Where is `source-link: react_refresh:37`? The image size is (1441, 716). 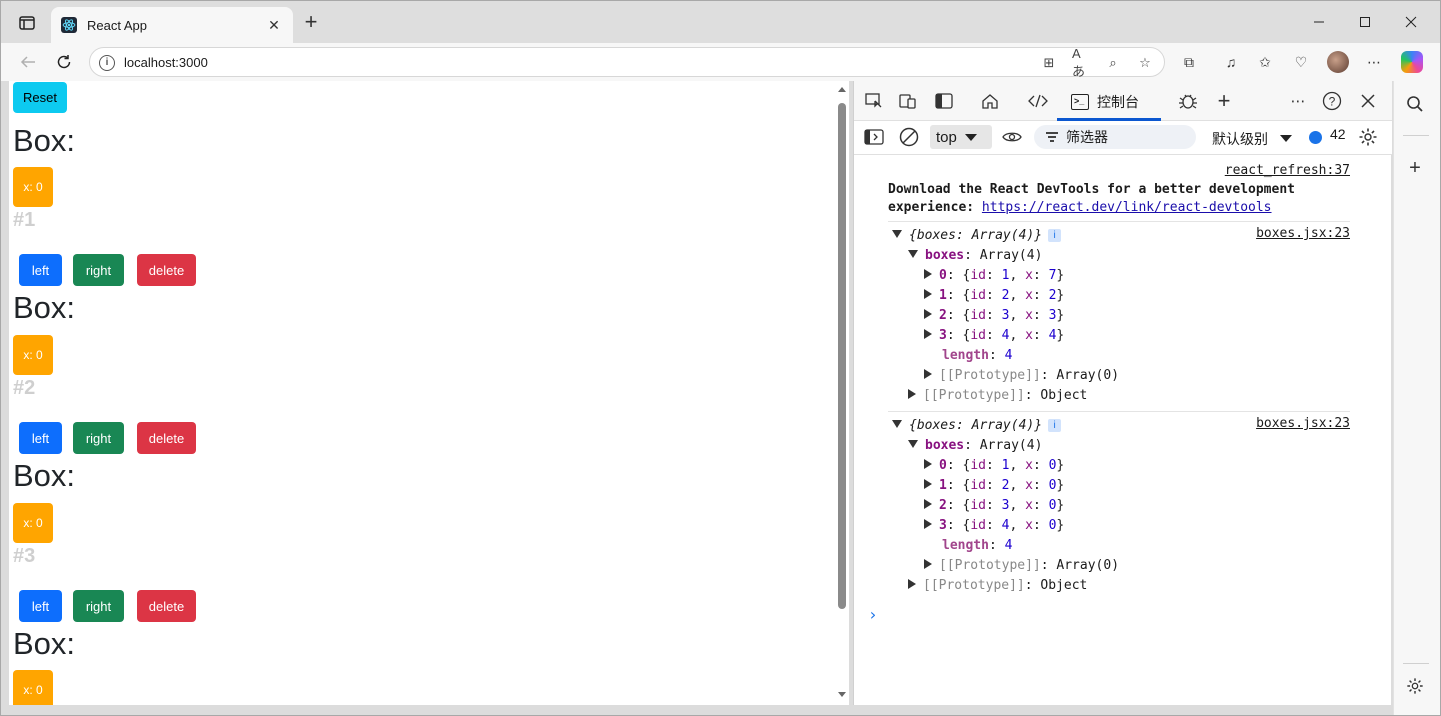 source-link: react_refresh:37 is located at coordinates (1287, 170).